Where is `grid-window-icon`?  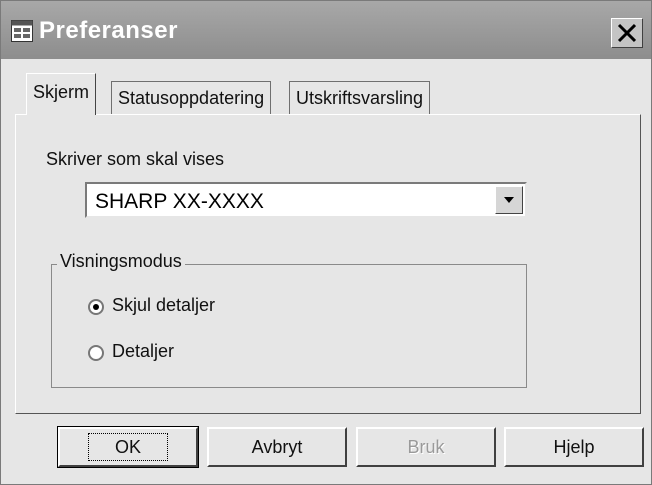
grid-window-icon is located at coordinates (22, 31).